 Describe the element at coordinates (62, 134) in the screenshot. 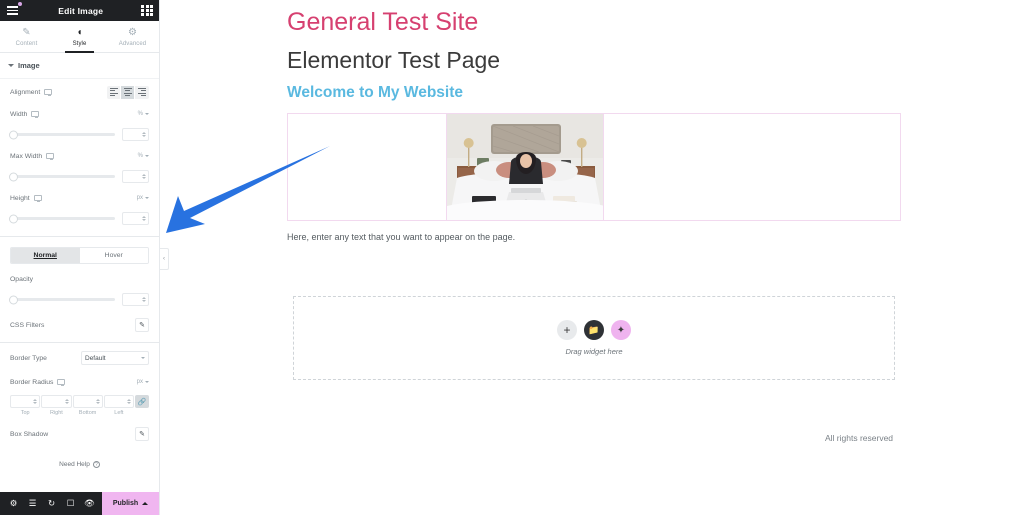

I see `width-slider` at that location.